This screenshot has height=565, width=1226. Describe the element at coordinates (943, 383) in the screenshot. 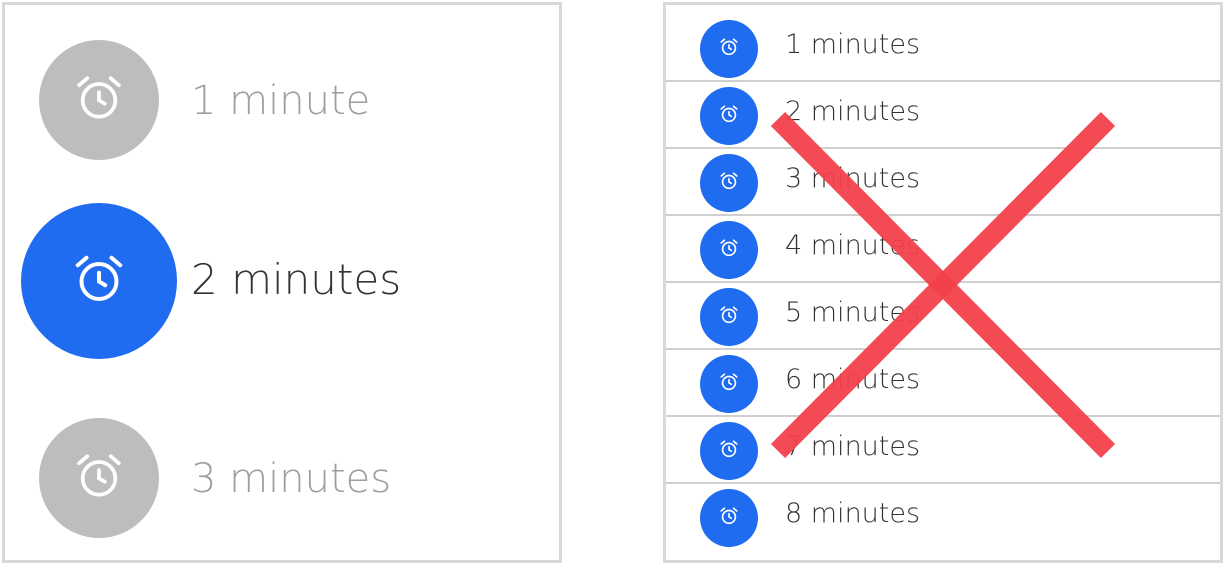

I see `list-item: 6 minutes` at that location.